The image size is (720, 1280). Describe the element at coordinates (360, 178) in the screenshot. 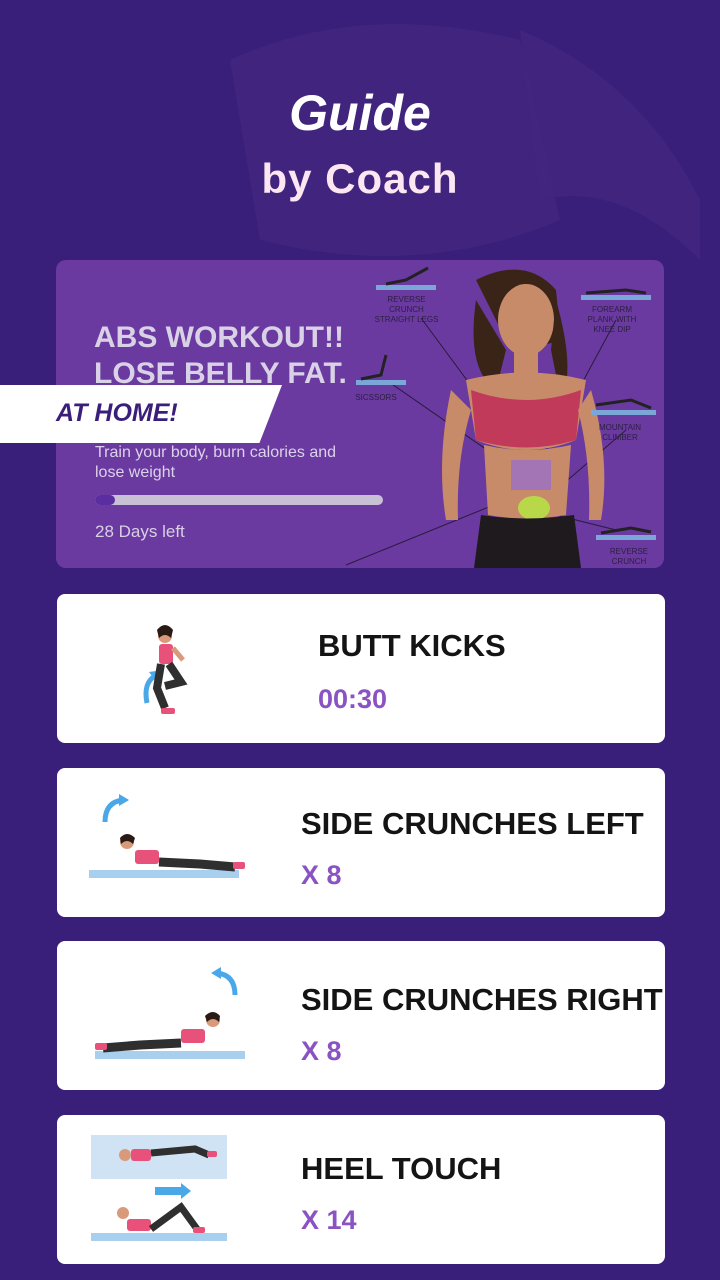

I see `page-subtitle: by Coach` at that location.